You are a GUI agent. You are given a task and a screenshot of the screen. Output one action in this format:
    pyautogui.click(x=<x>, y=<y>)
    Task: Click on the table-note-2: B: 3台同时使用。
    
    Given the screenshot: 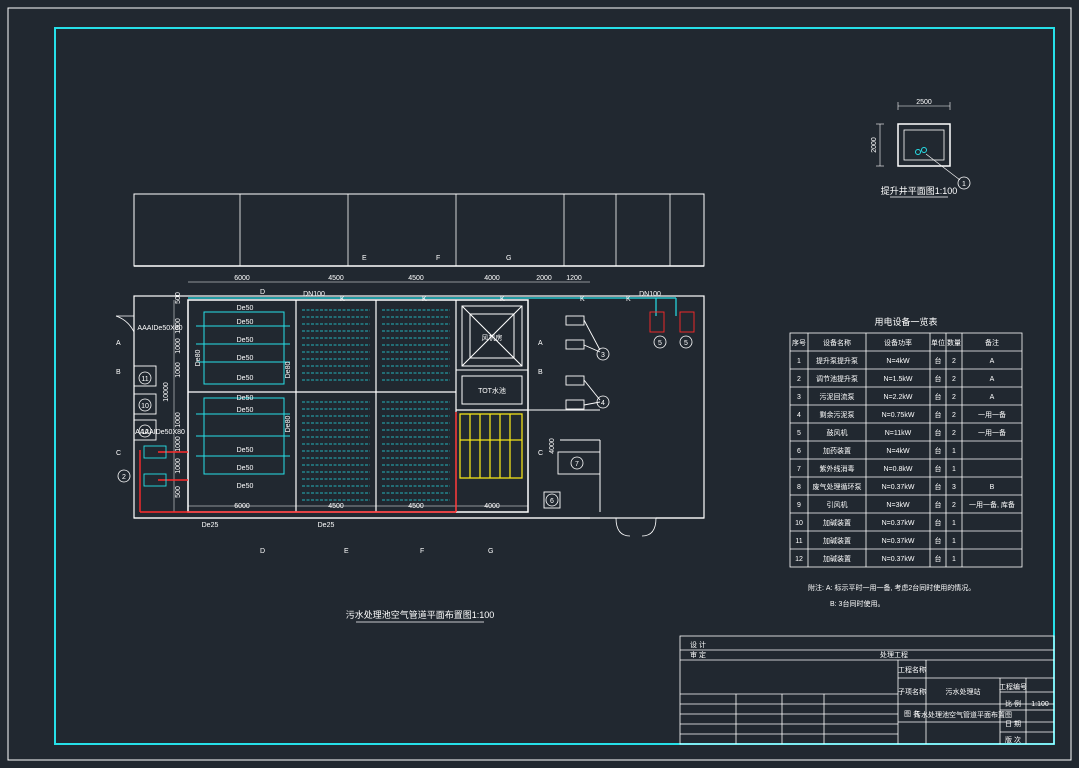 What is the action you would take?
    pyautogui.click(x=857, y=603)
    